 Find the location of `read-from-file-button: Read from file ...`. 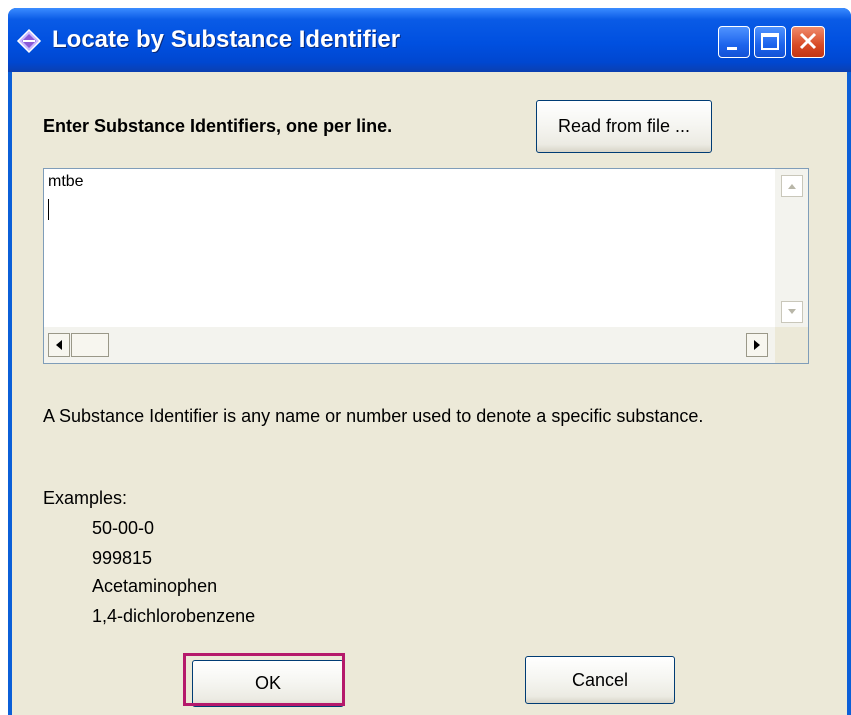

read-from-file-button: Read from file ... is located at coordinates (624, 126).